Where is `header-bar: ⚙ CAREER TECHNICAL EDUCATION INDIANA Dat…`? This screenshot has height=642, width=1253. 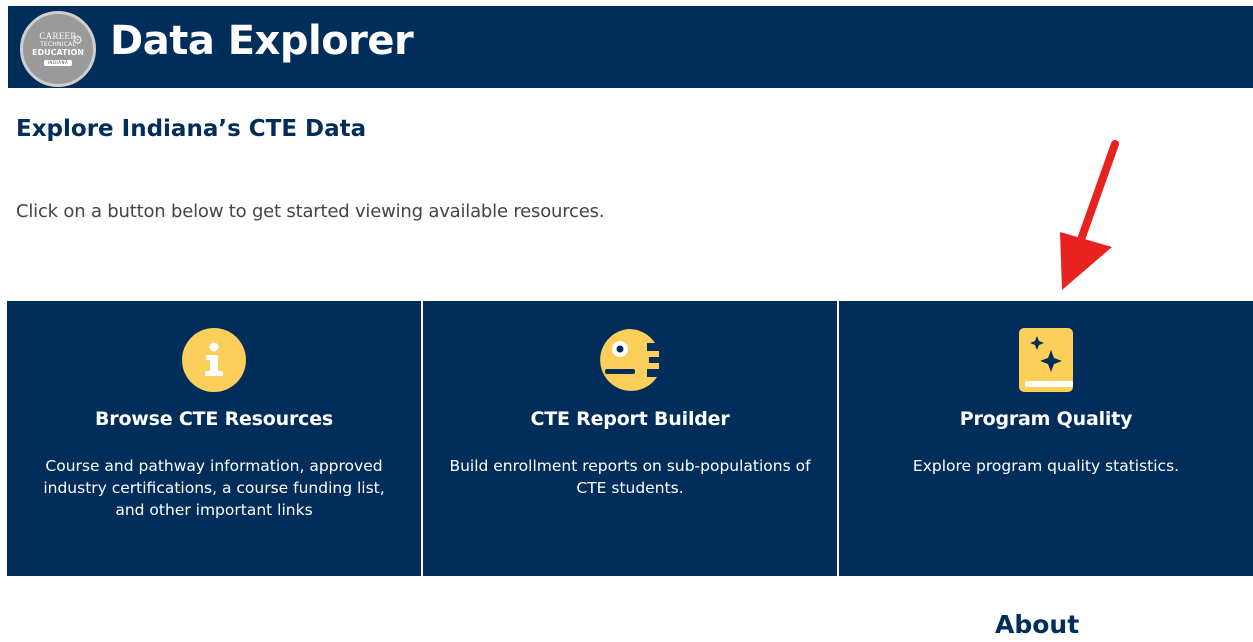
header-bar: ⚙ CAREER TECHNICAL EDUCATION INDIANA Dat… is located at coordinates (630, 47).